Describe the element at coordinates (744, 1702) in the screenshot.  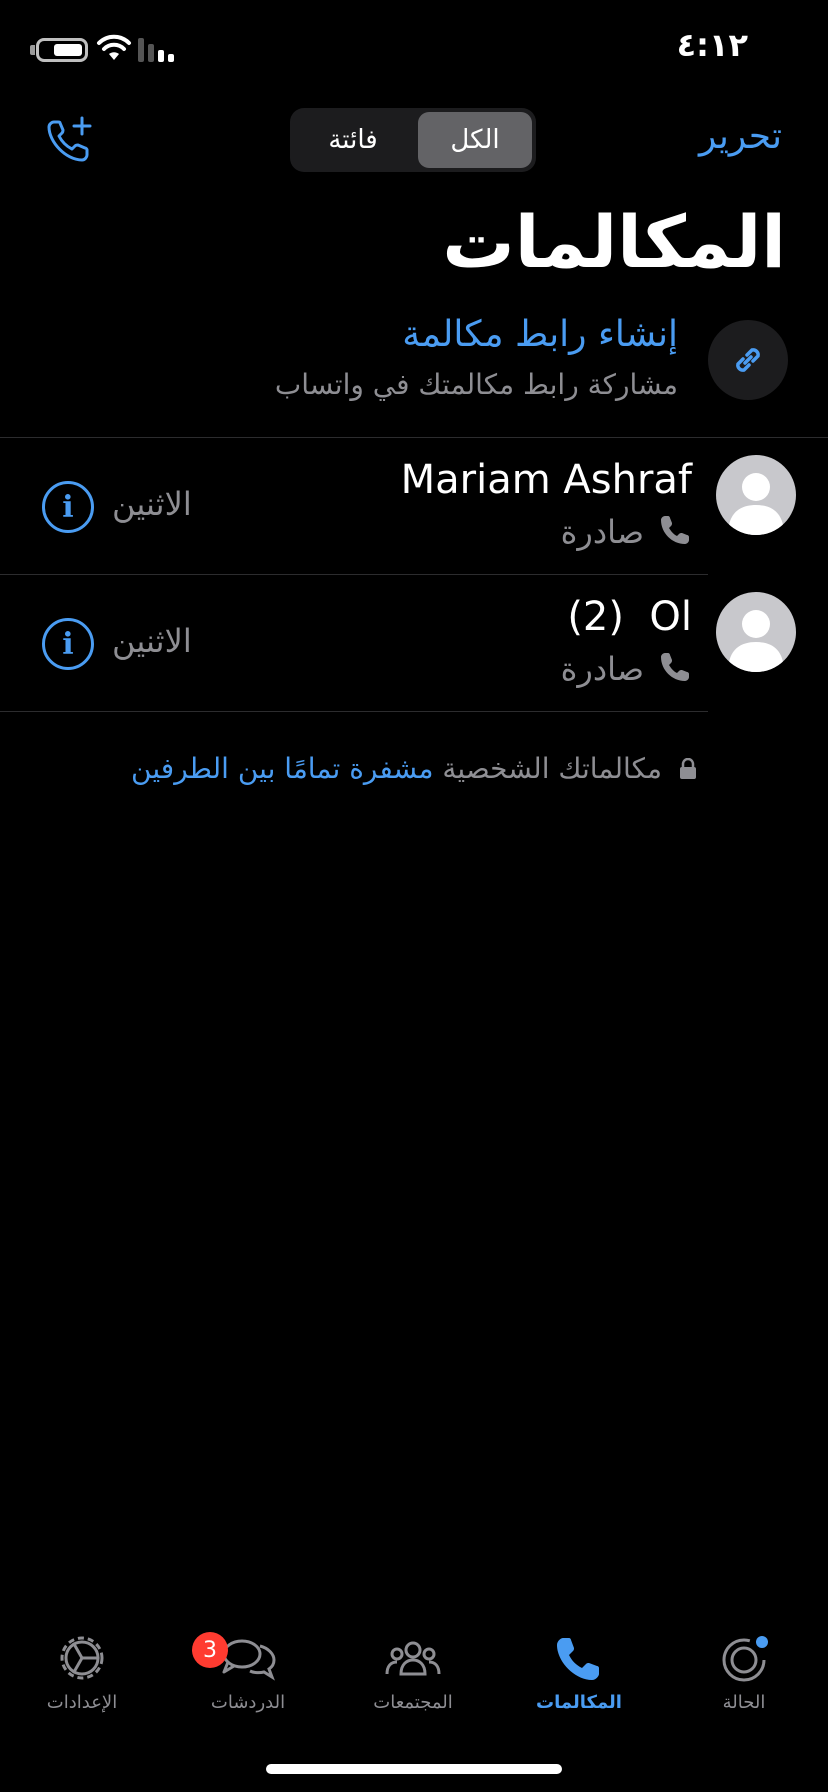
I see `tab-status-label: الحالة` at that location.